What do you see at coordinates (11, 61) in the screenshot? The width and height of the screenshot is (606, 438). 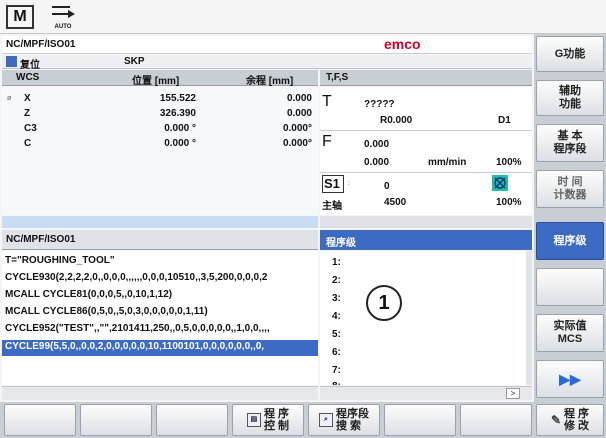 I see `reset-indicator-icon` at bounding box center [11, 61].